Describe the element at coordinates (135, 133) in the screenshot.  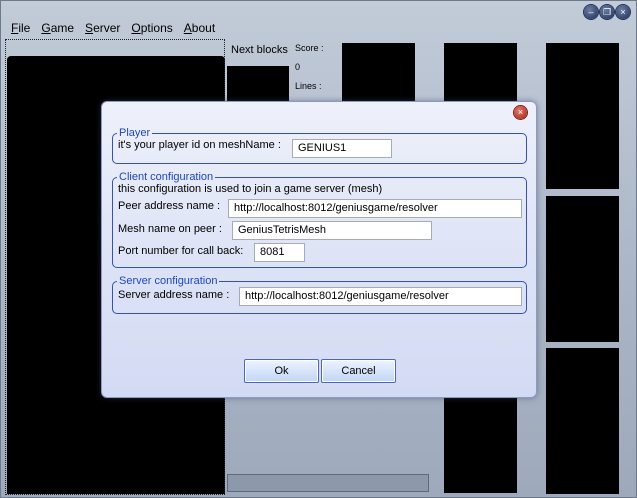
I see `player-group-legend: Player` at that location.